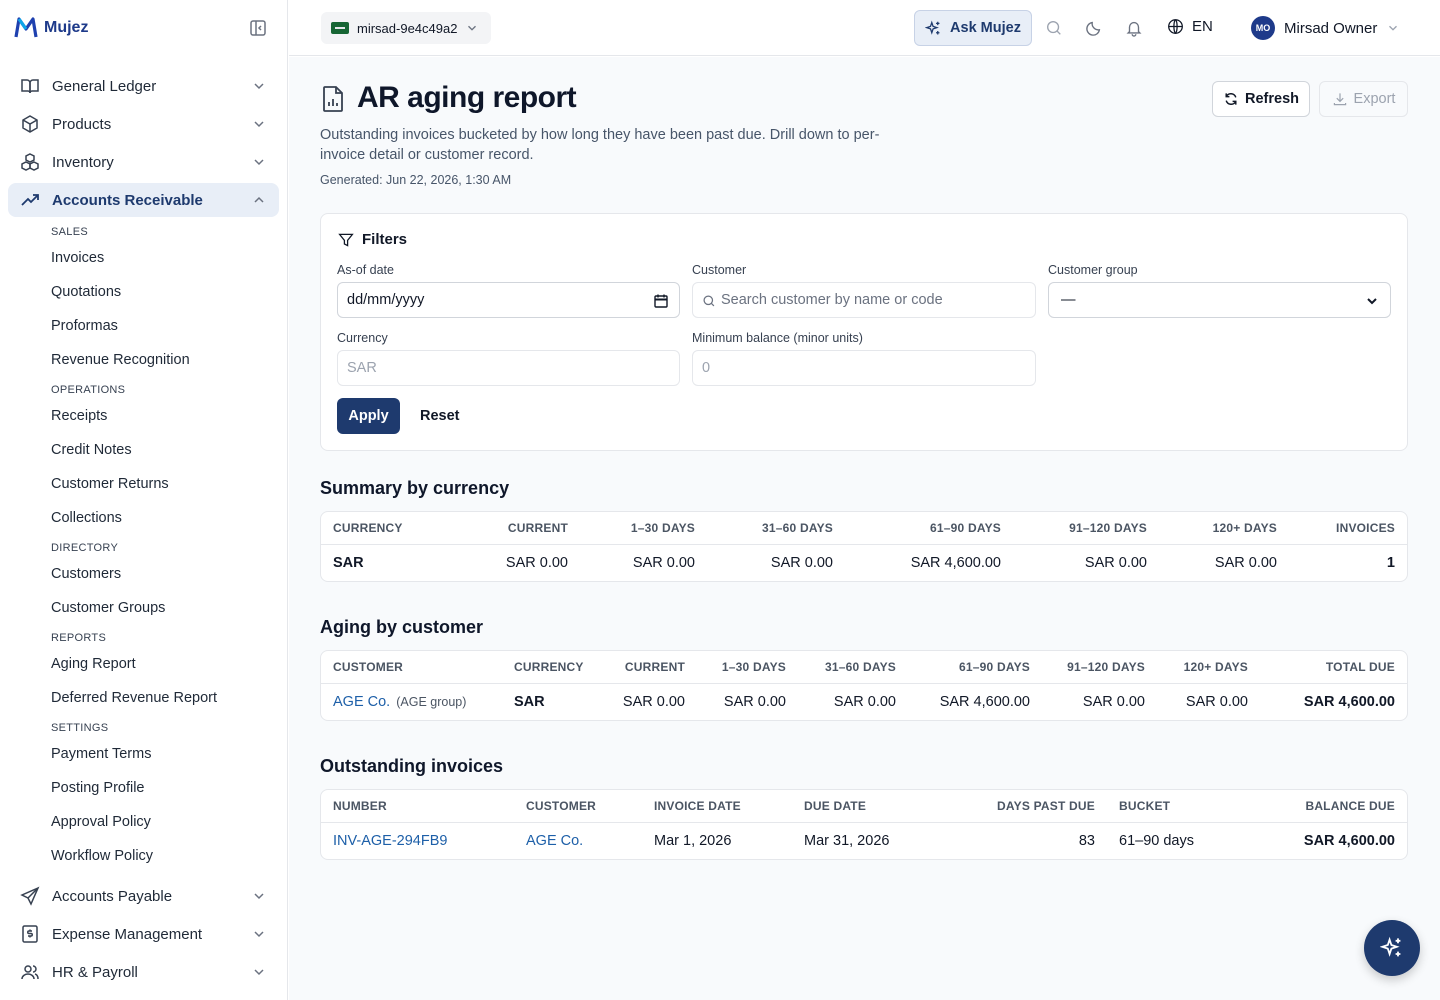 The width and height of the screenshot is (1440, 1000). I want to click on sidebar-item-accounts-receivable: Accounts Receivable, so click(143, 200).